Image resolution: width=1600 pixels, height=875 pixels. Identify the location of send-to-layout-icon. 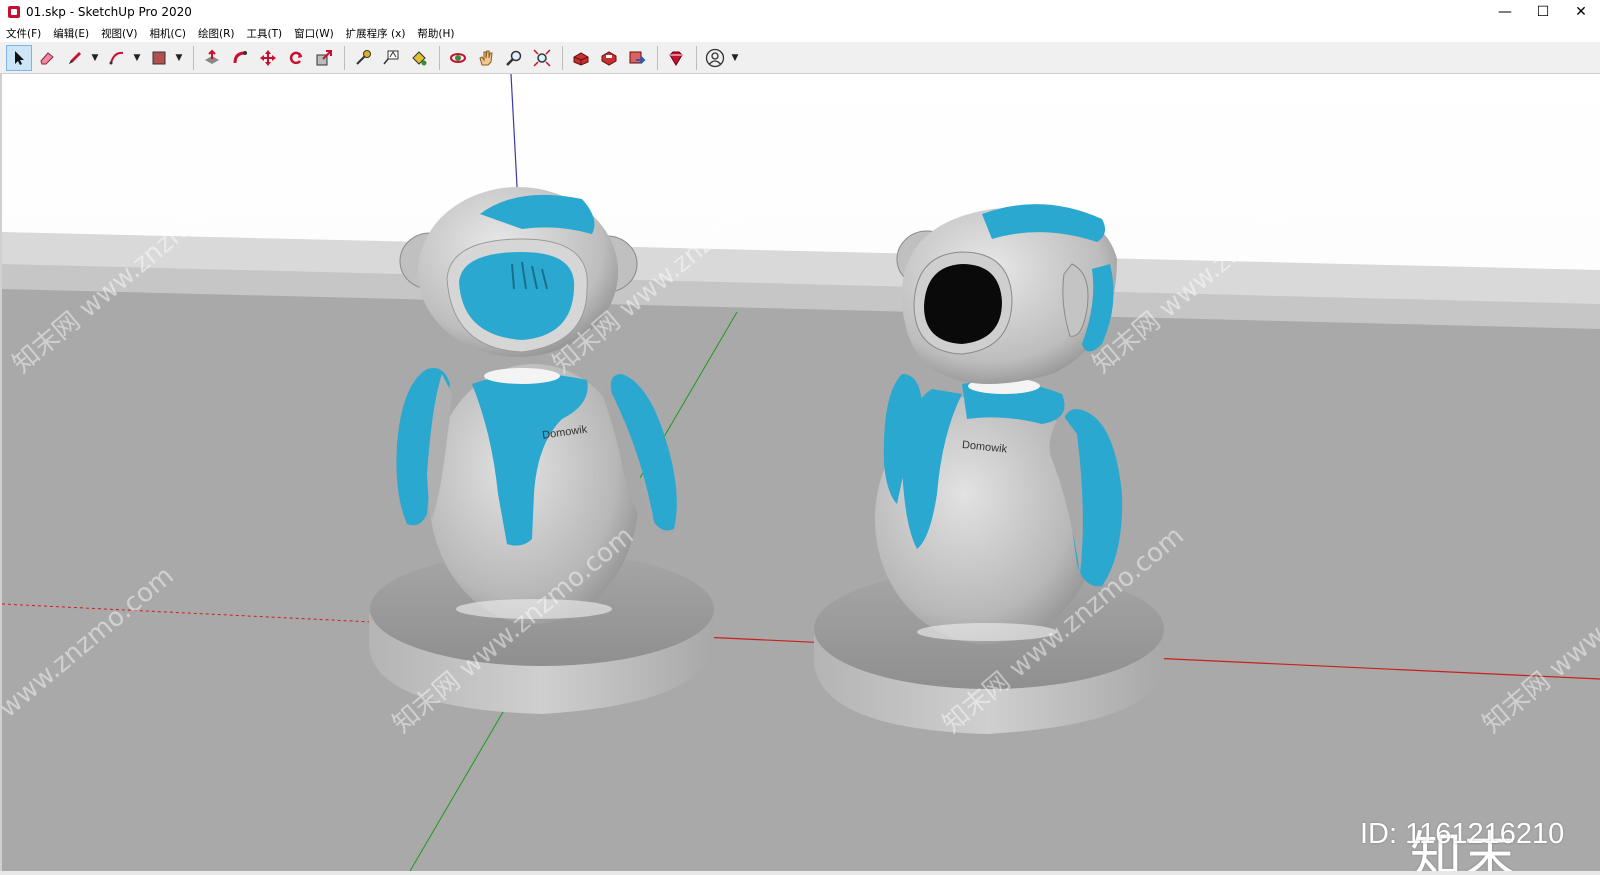
(637, 57).